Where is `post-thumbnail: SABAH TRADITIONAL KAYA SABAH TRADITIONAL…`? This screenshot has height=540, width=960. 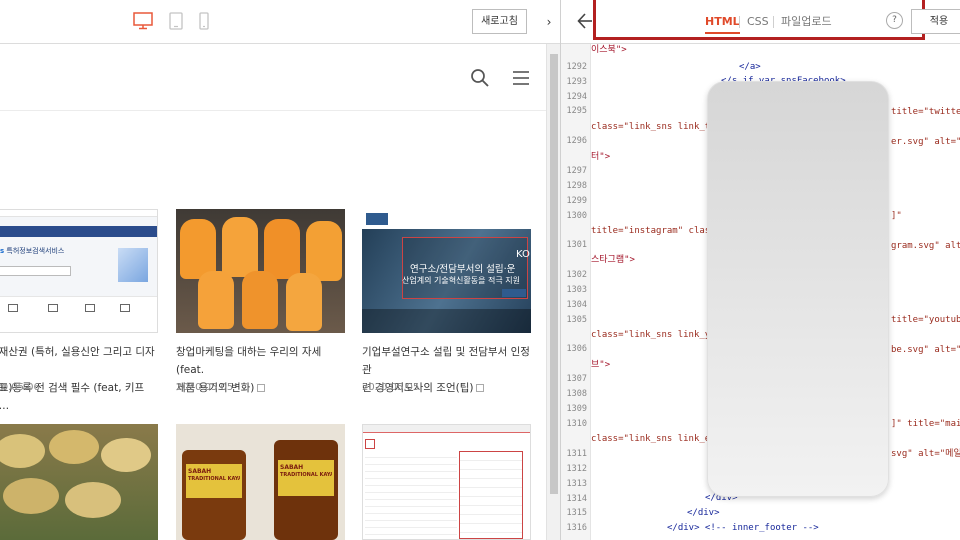
post-thumbnail: SABAH TRADITIONAL KAYA SABAH TRADITIONAL… is located at coordinates (260, 482).